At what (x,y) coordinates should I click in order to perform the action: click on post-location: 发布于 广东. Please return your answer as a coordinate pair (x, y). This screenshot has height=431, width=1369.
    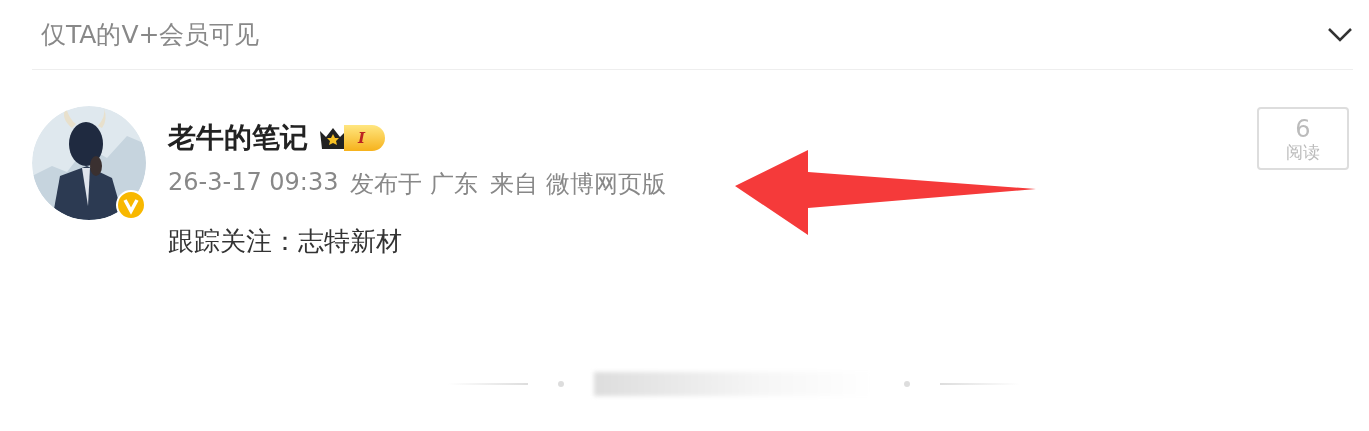
    Looking at the image, I should click on (414, 184).